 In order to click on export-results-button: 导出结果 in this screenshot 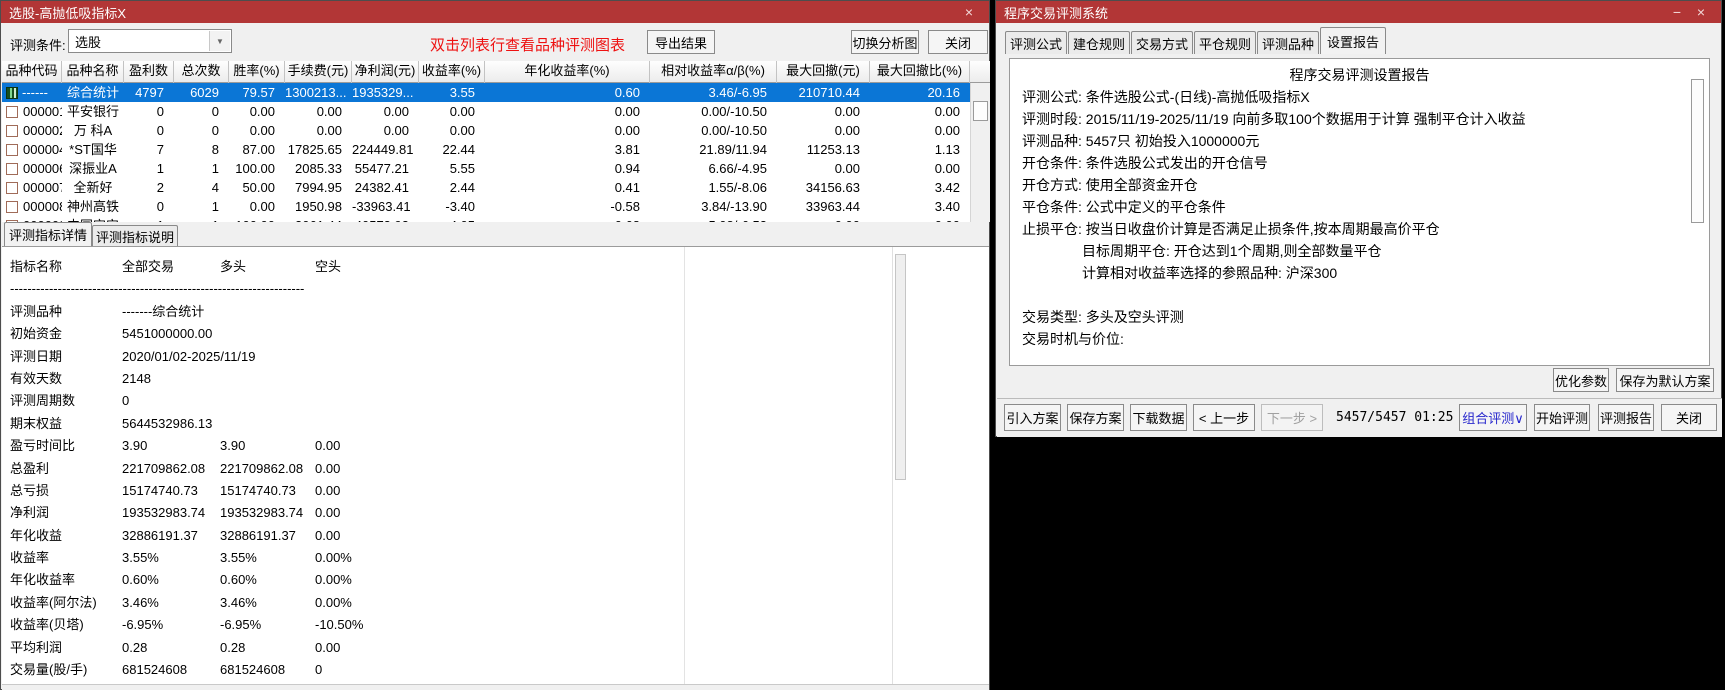, I will do `click(681, 42)`.